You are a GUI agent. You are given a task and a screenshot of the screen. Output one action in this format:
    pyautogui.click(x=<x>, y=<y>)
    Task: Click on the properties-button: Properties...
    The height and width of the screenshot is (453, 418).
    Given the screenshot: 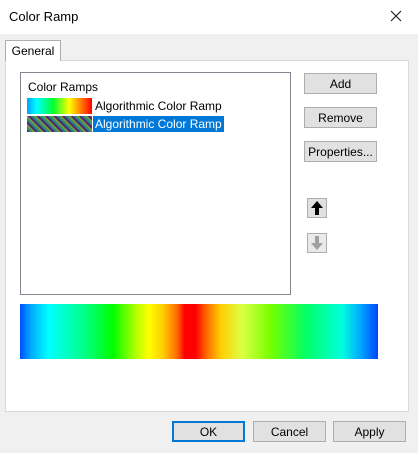 What is the action you would take?
    pyautogui.click(x=340, y=151)
    